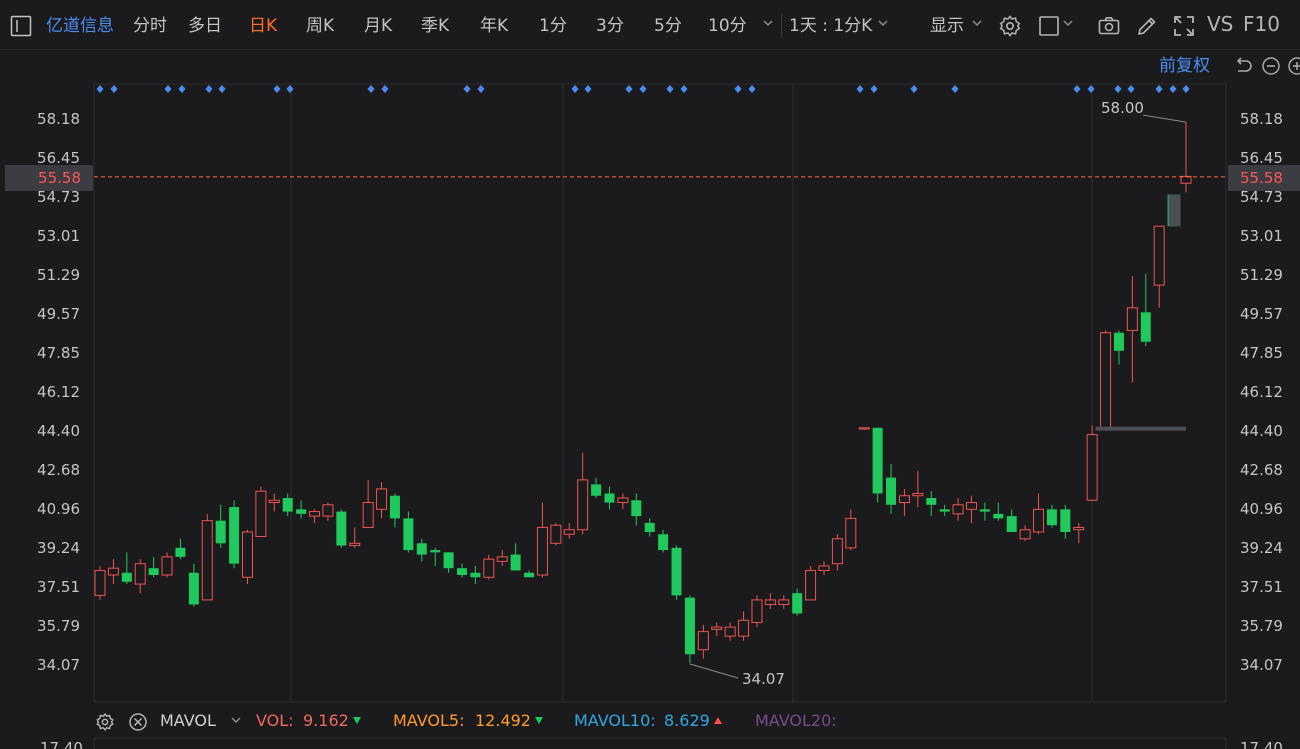  I want to click on y-axis-tick-right: 46.12, so click(1261, 392).